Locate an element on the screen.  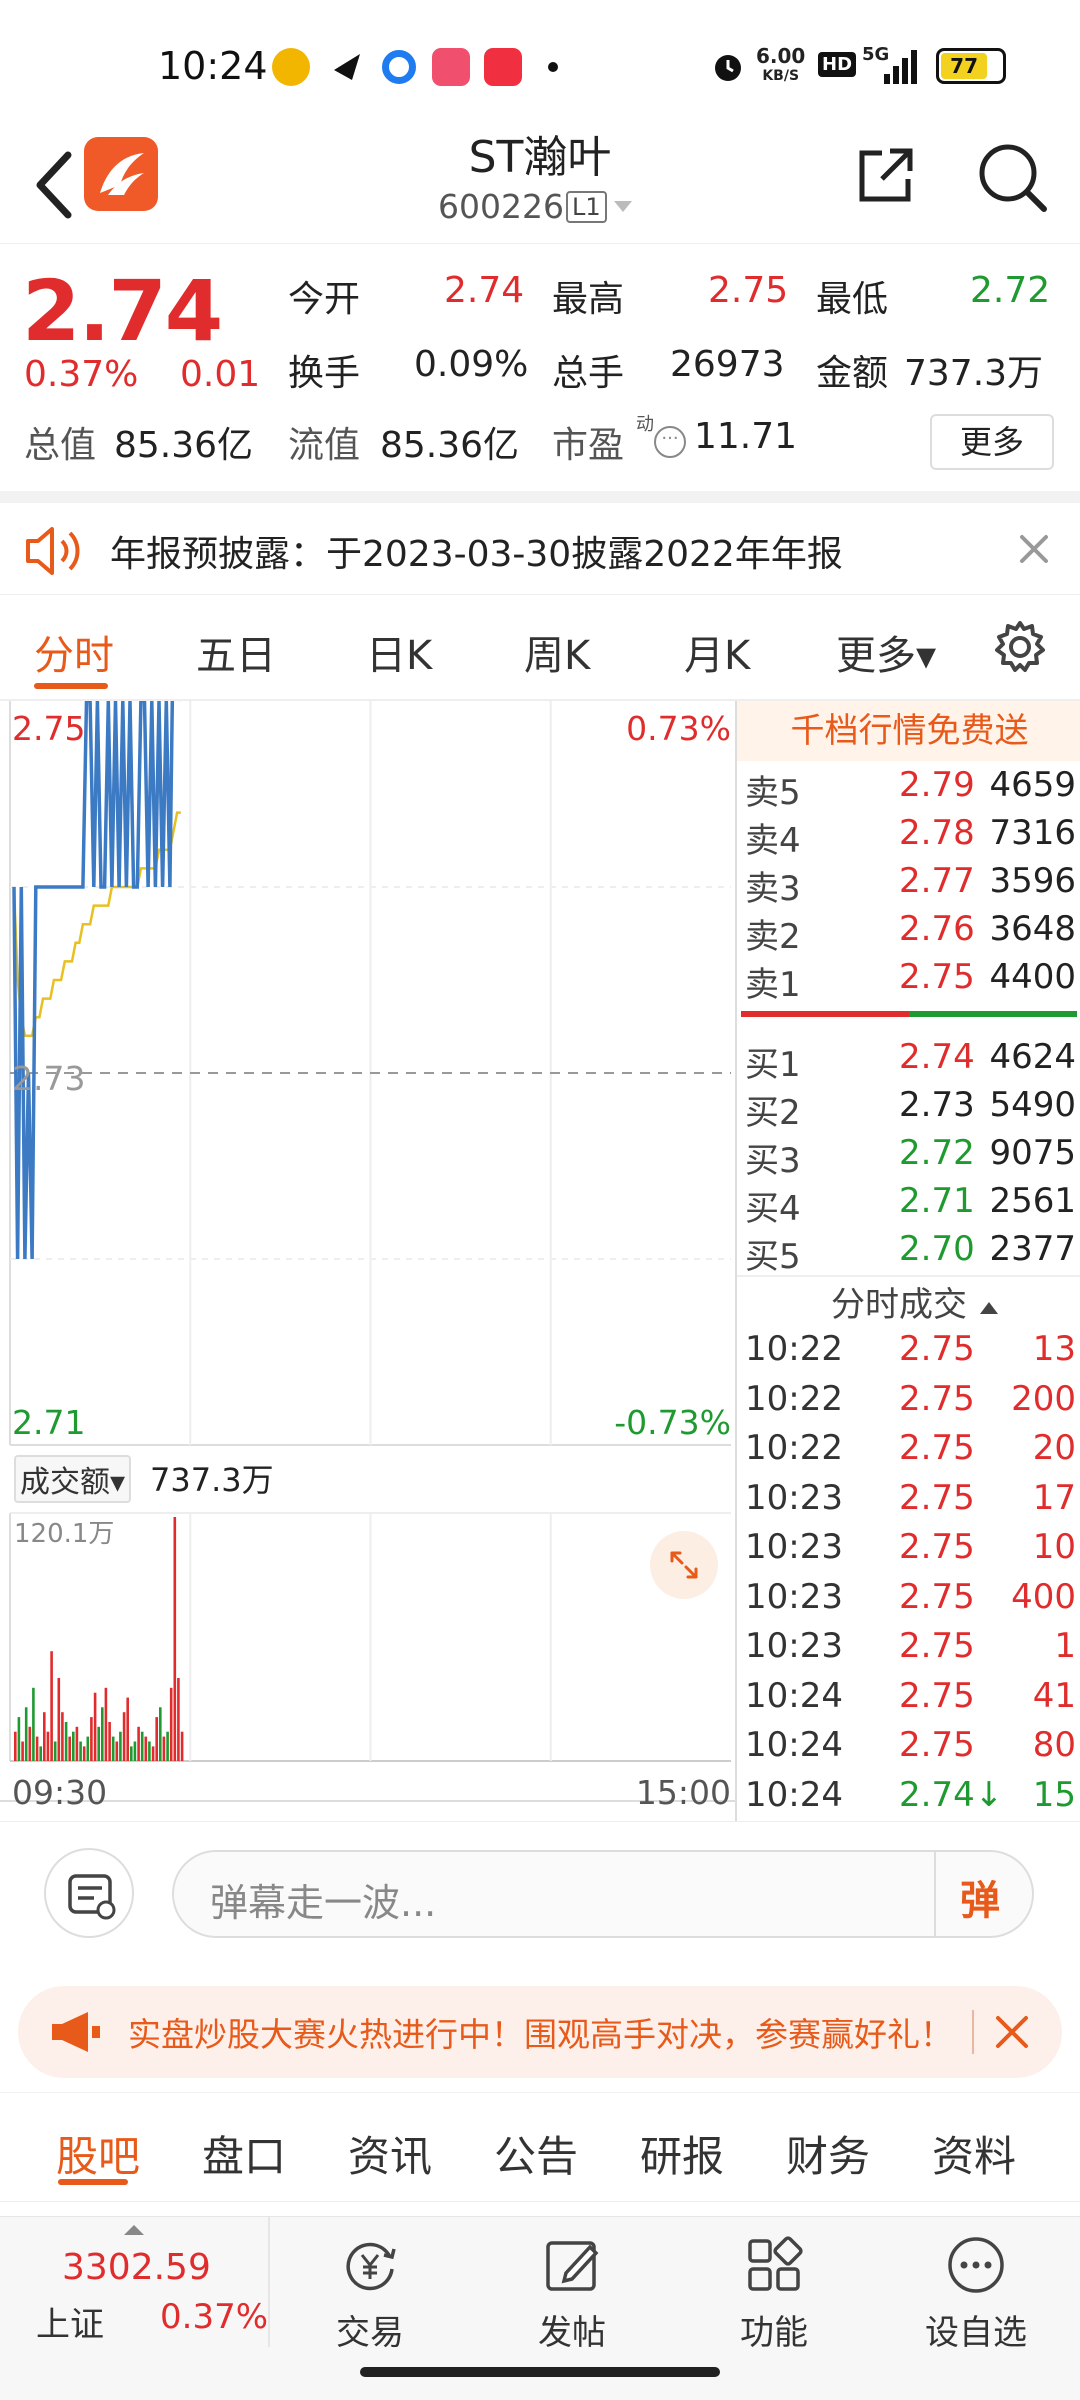
tick-qty: 15 is located at coordinates (1054, 1794).